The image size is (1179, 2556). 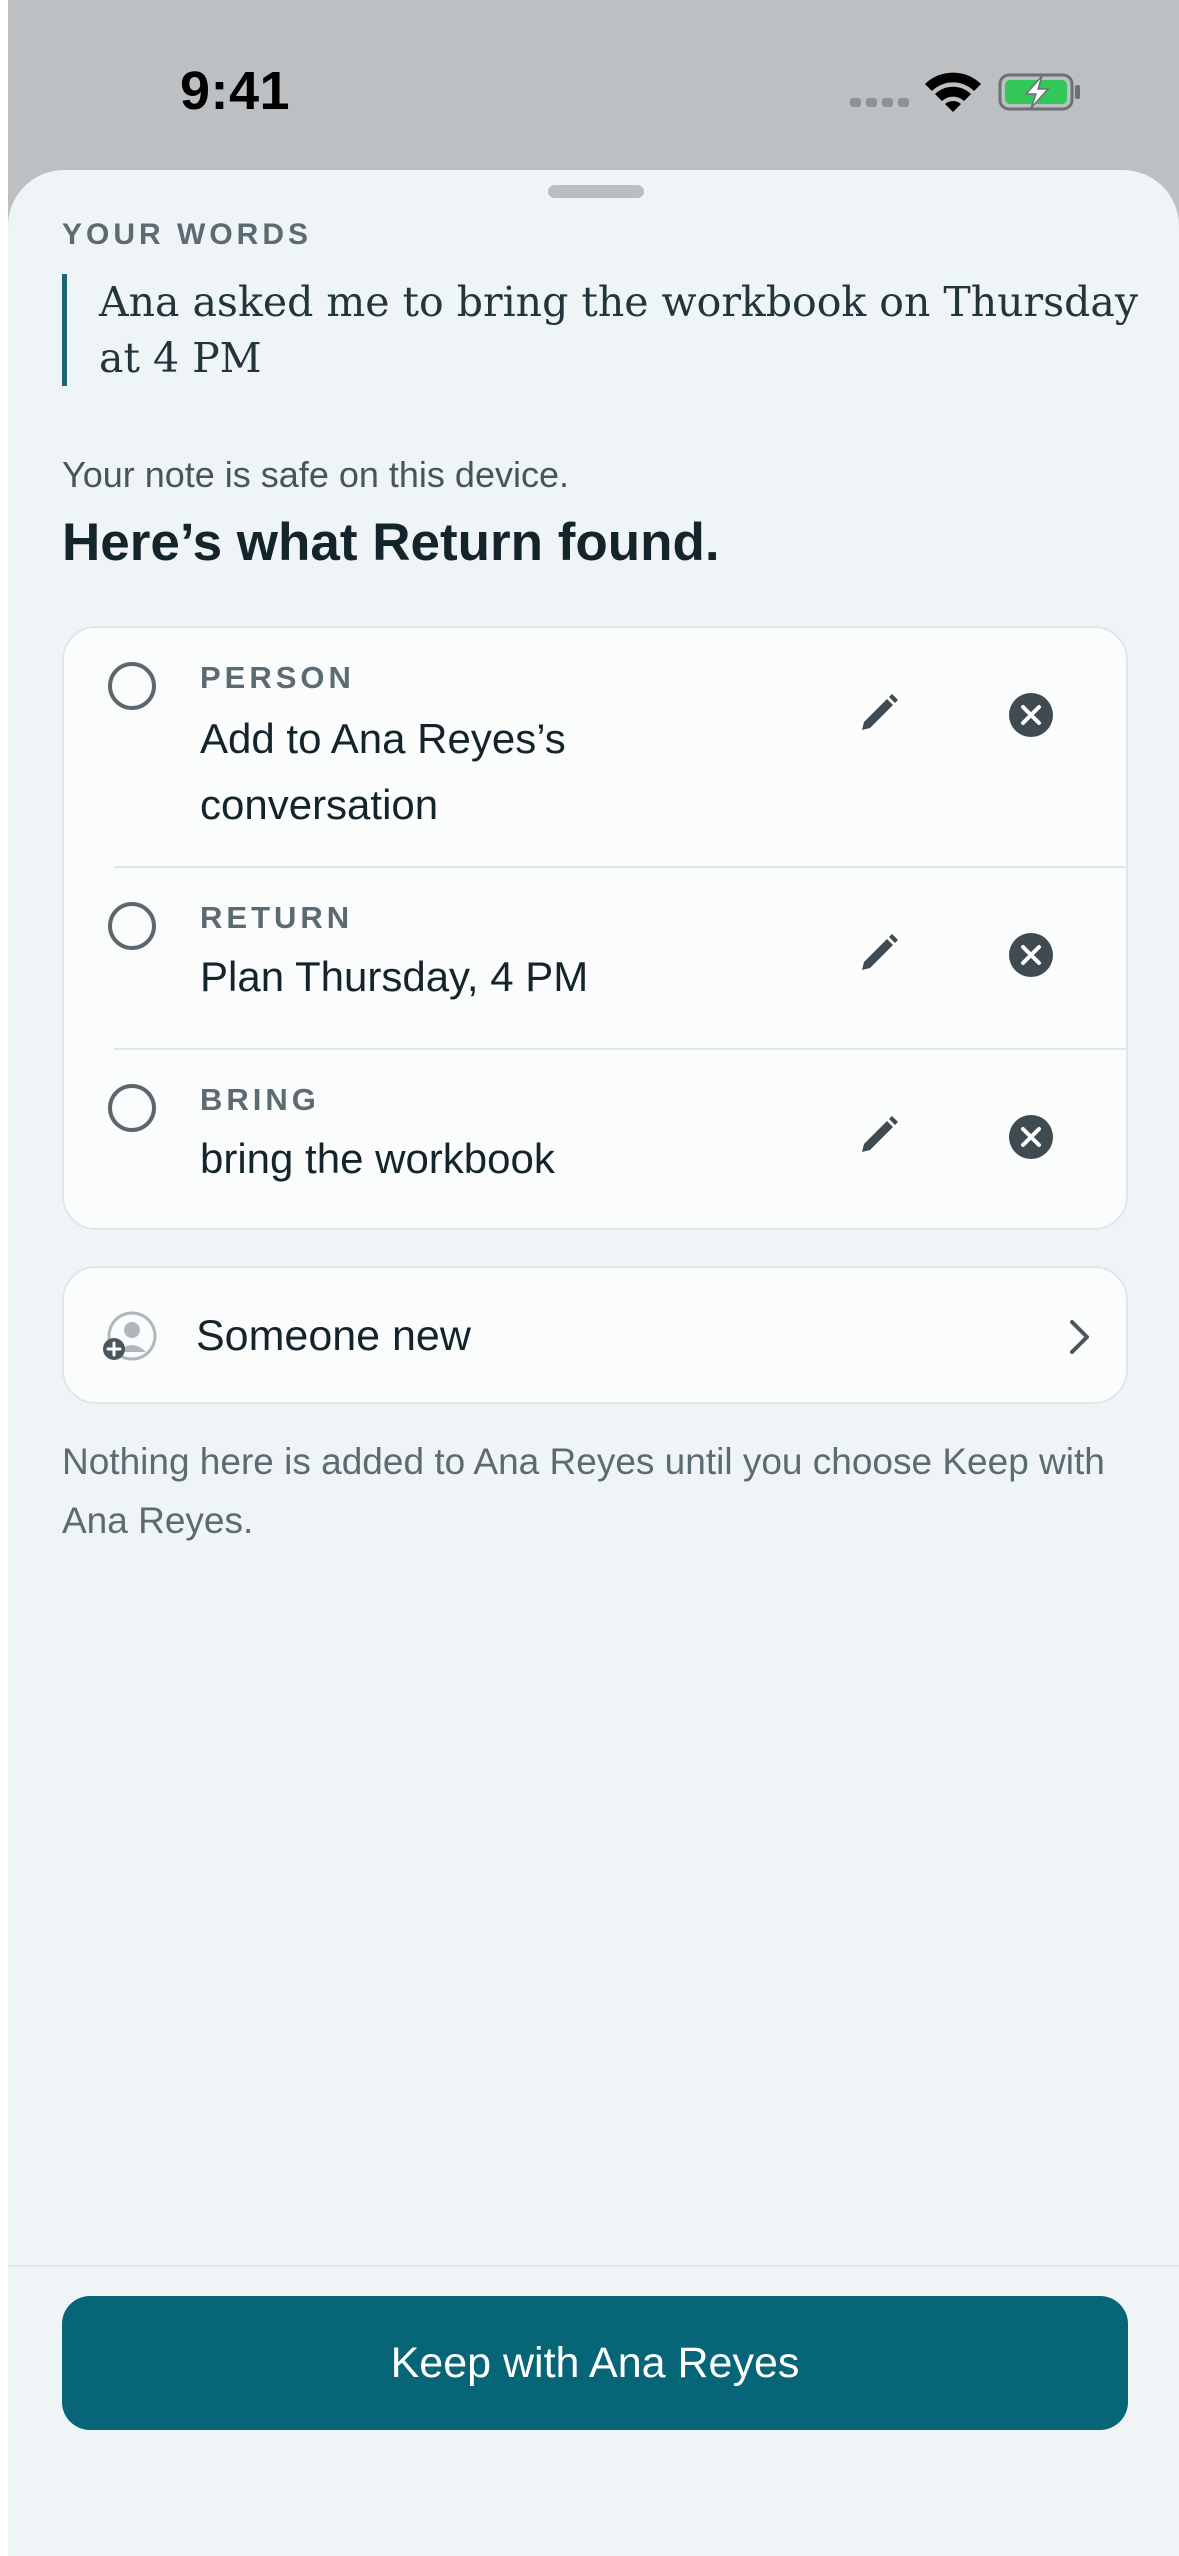 What do you see at coordinates (597, 1140) in the screenshot?
I see `suggestion-row-bring: BRING bring the workbook` at bounding box center [597, 1140].